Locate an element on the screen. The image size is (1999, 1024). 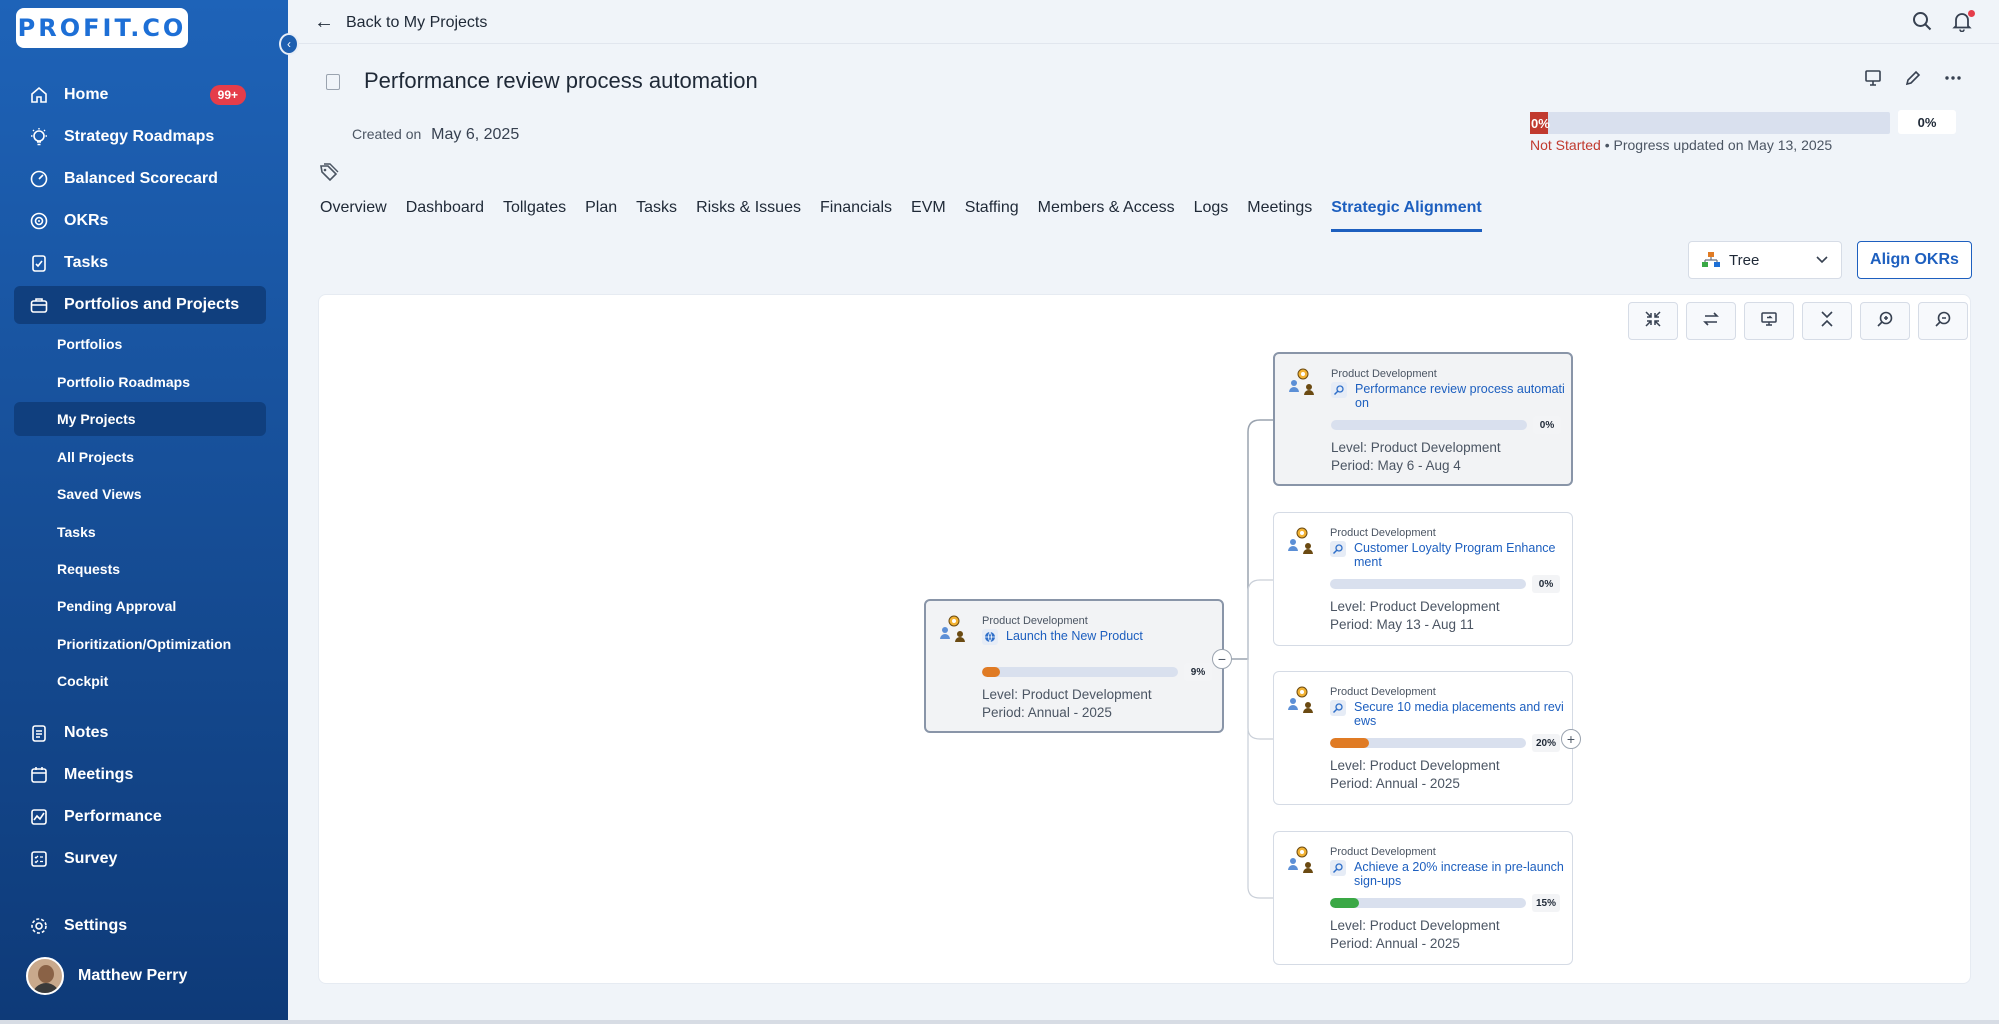
collapse-node-button: − is located at coordinates (1222, 659).